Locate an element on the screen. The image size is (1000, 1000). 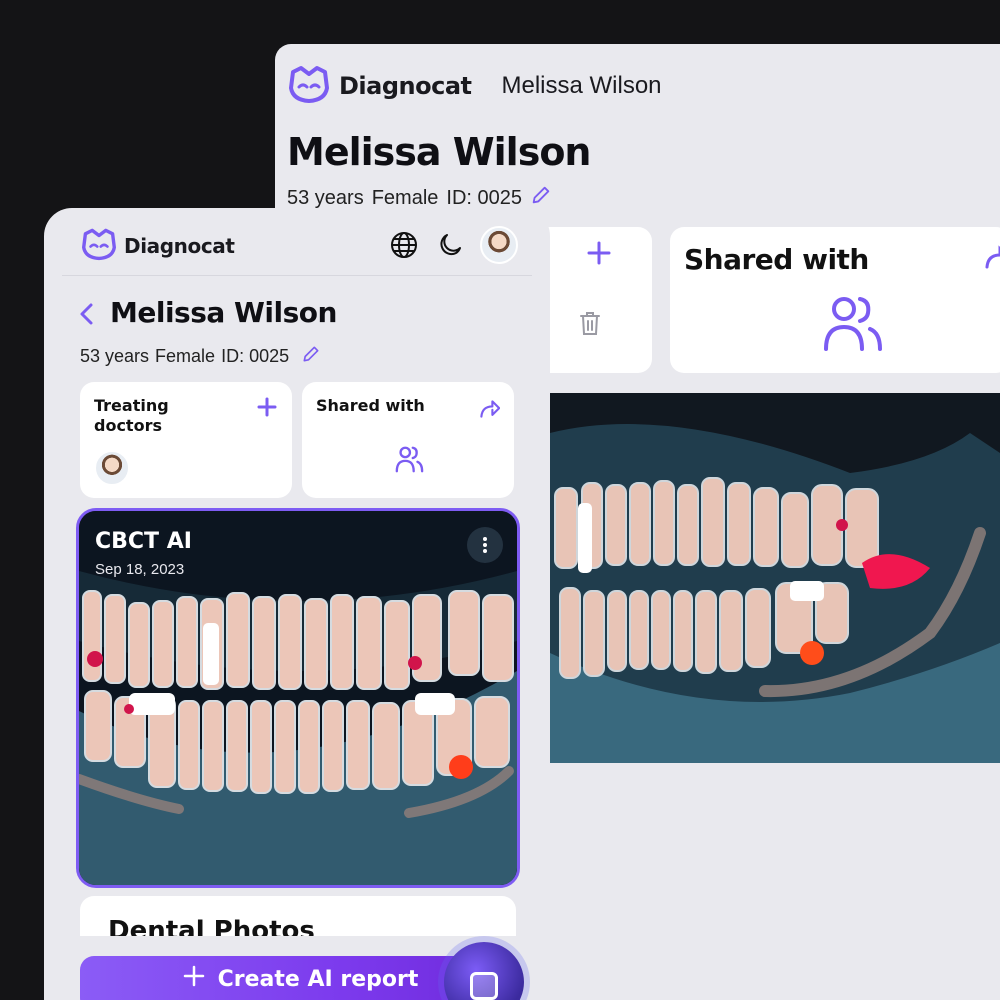
treating-doctors-title: Treating doctors is located at coordinates (131, 415).